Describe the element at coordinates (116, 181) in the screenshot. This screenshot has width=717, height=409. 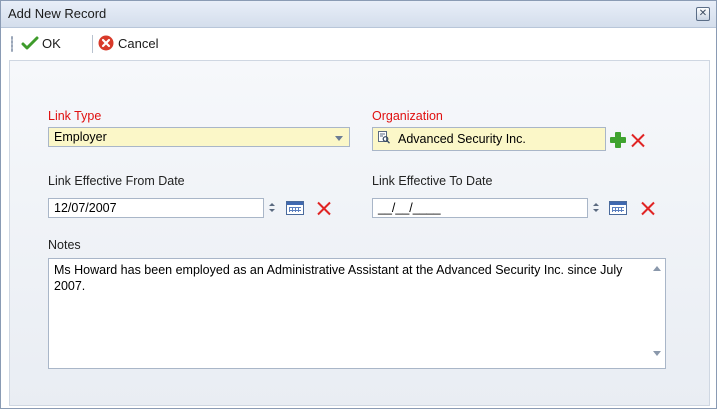
I see `from-date-label: Link Effective From Date` at that location.